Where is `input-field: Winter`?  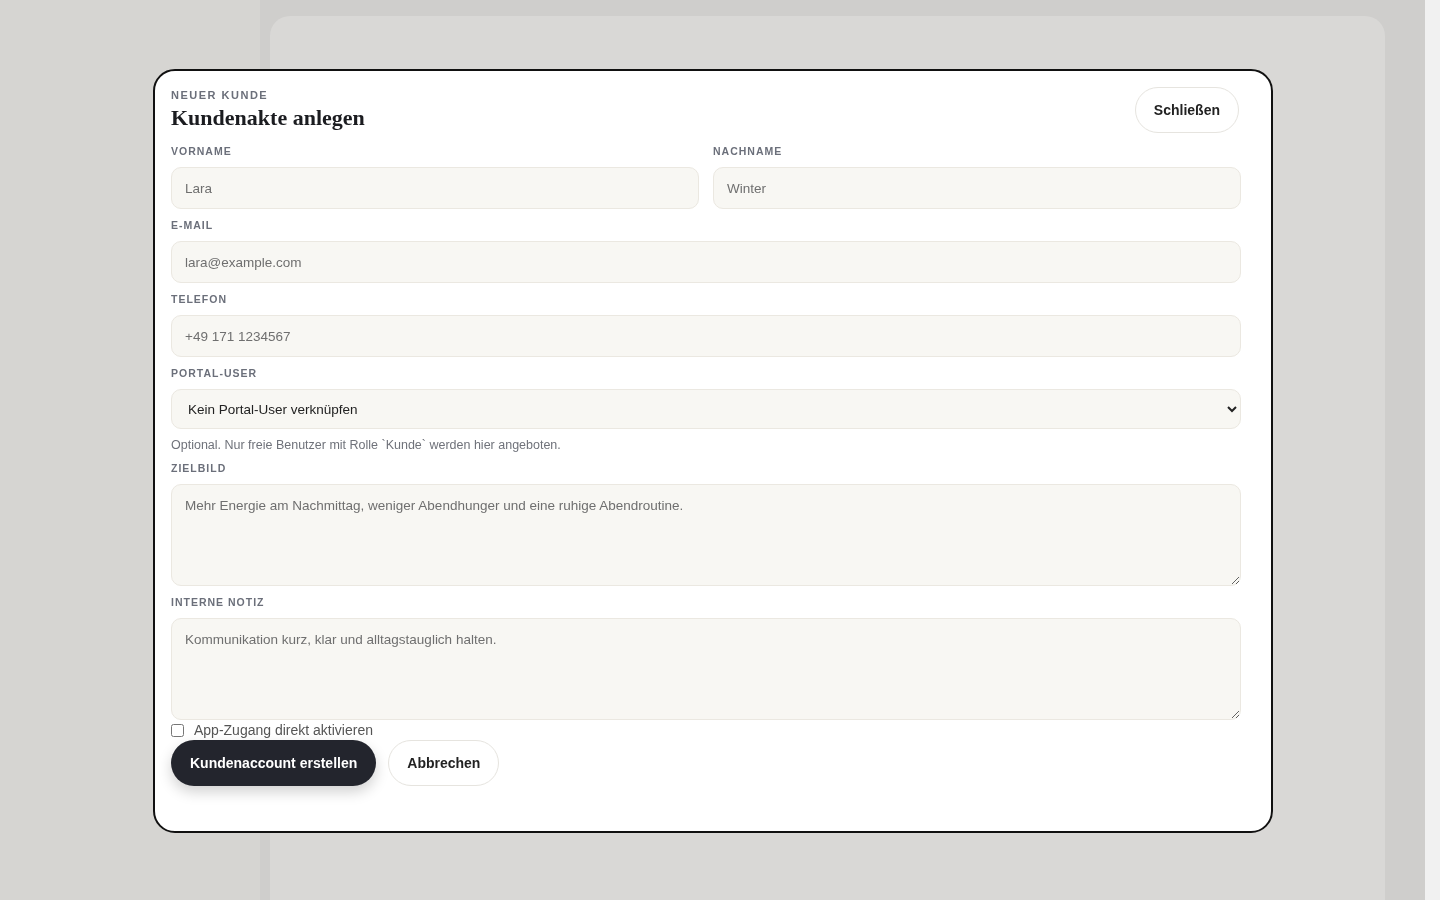
input-field: Winter is located at coordinates (977, 188).